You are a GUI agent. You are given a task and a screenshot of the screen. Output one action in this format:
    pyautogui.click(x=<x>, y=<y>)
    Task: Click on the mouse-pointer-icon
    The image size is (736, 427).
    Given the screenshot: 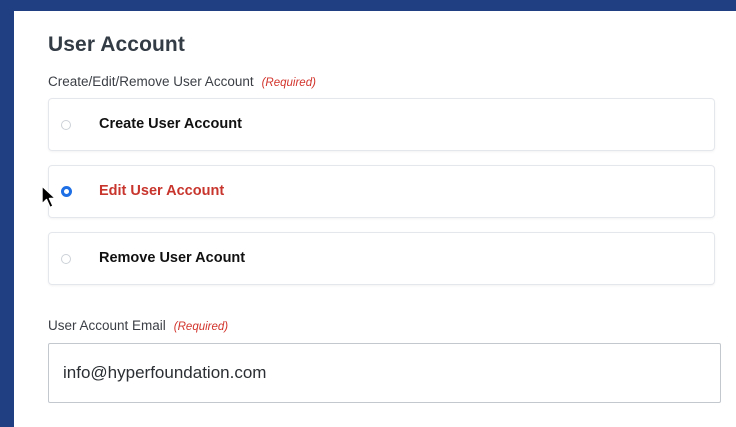 What is the action you would take?
    pyautogui.click(x=49, y=197)
    